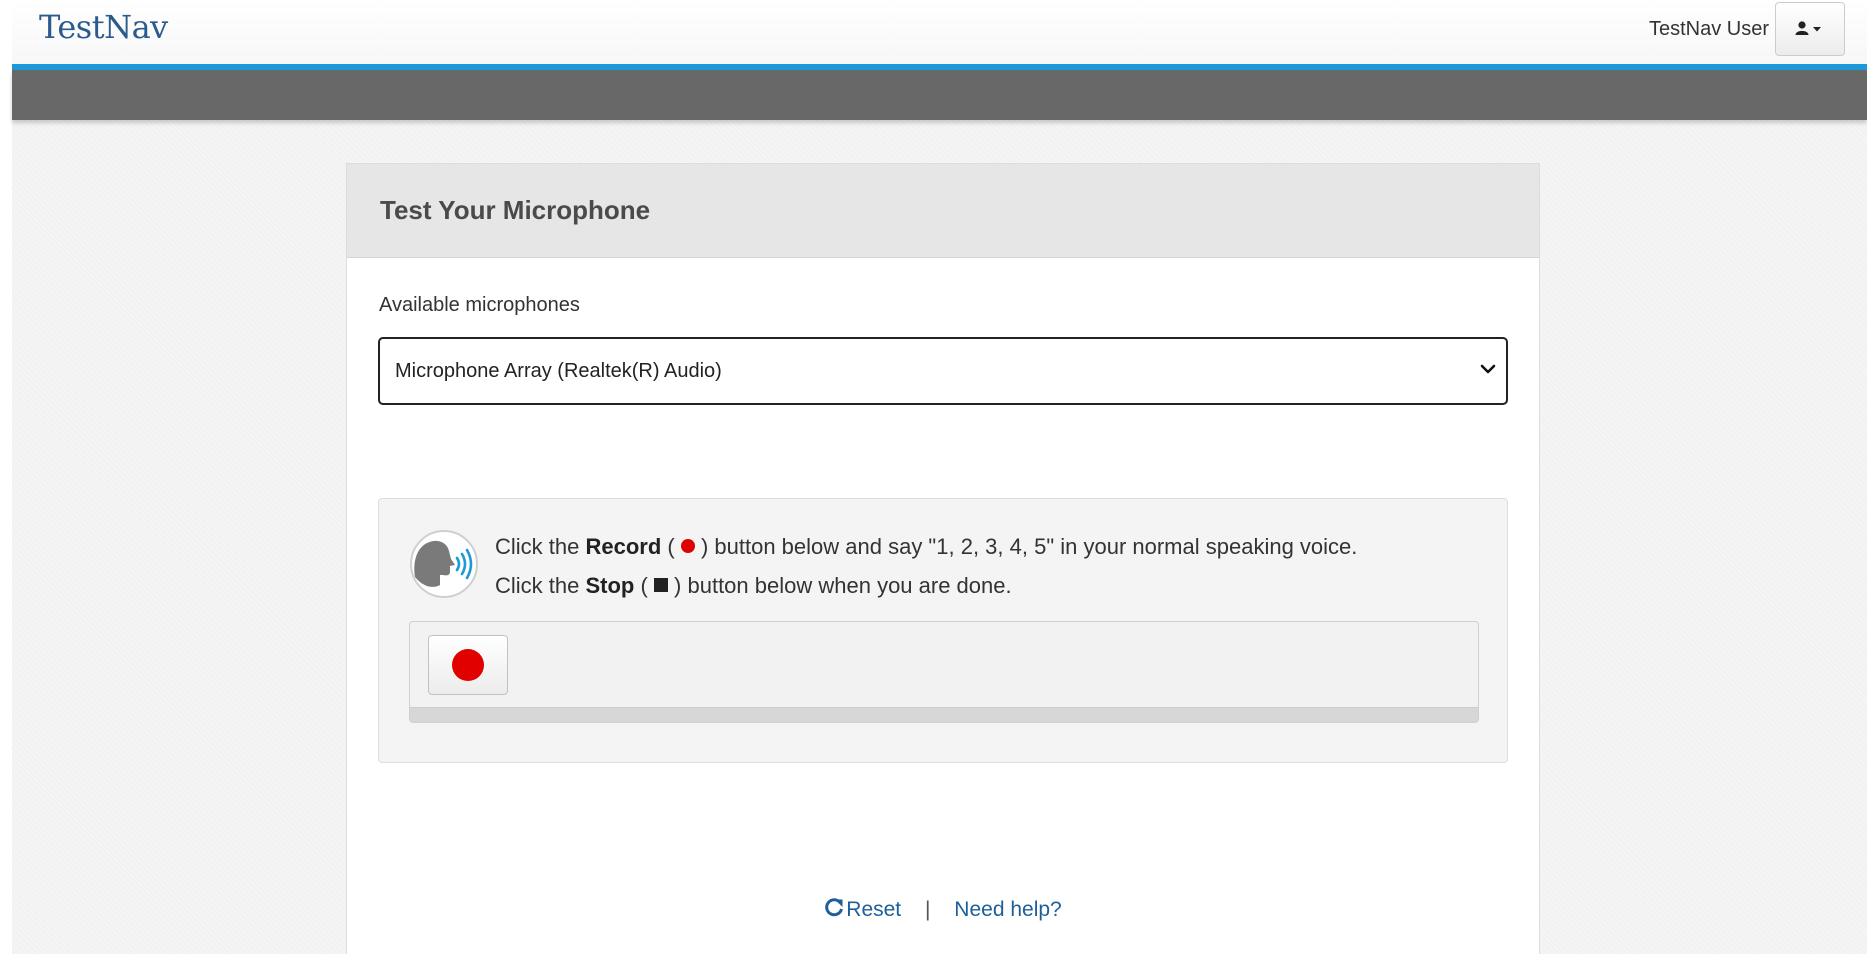 Image resolution: width=1867 pixels, height=954 pixels. Describe the element at coordinates (834, 907) in the screenshot. I see `reset-icon` at that location.